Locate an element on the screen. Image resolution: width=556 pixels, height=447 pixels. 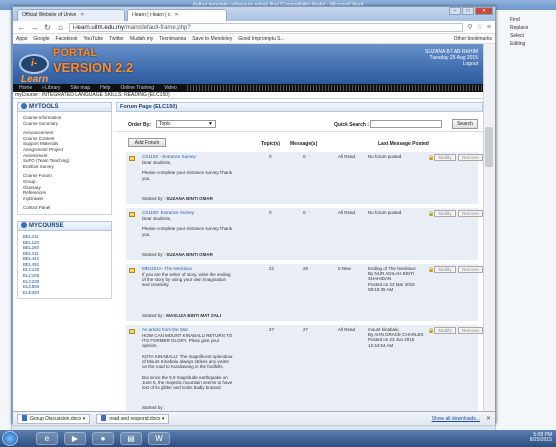
menu-ilibrary: i-Library is located at coordinates (51, 88).